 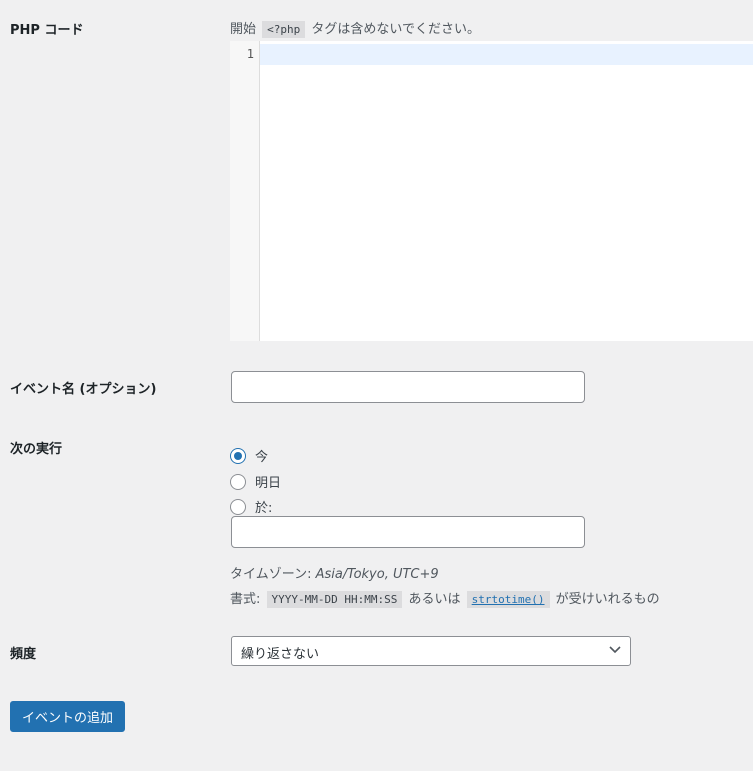 I want to click on radio-at-button, so click(x=238, y=506).